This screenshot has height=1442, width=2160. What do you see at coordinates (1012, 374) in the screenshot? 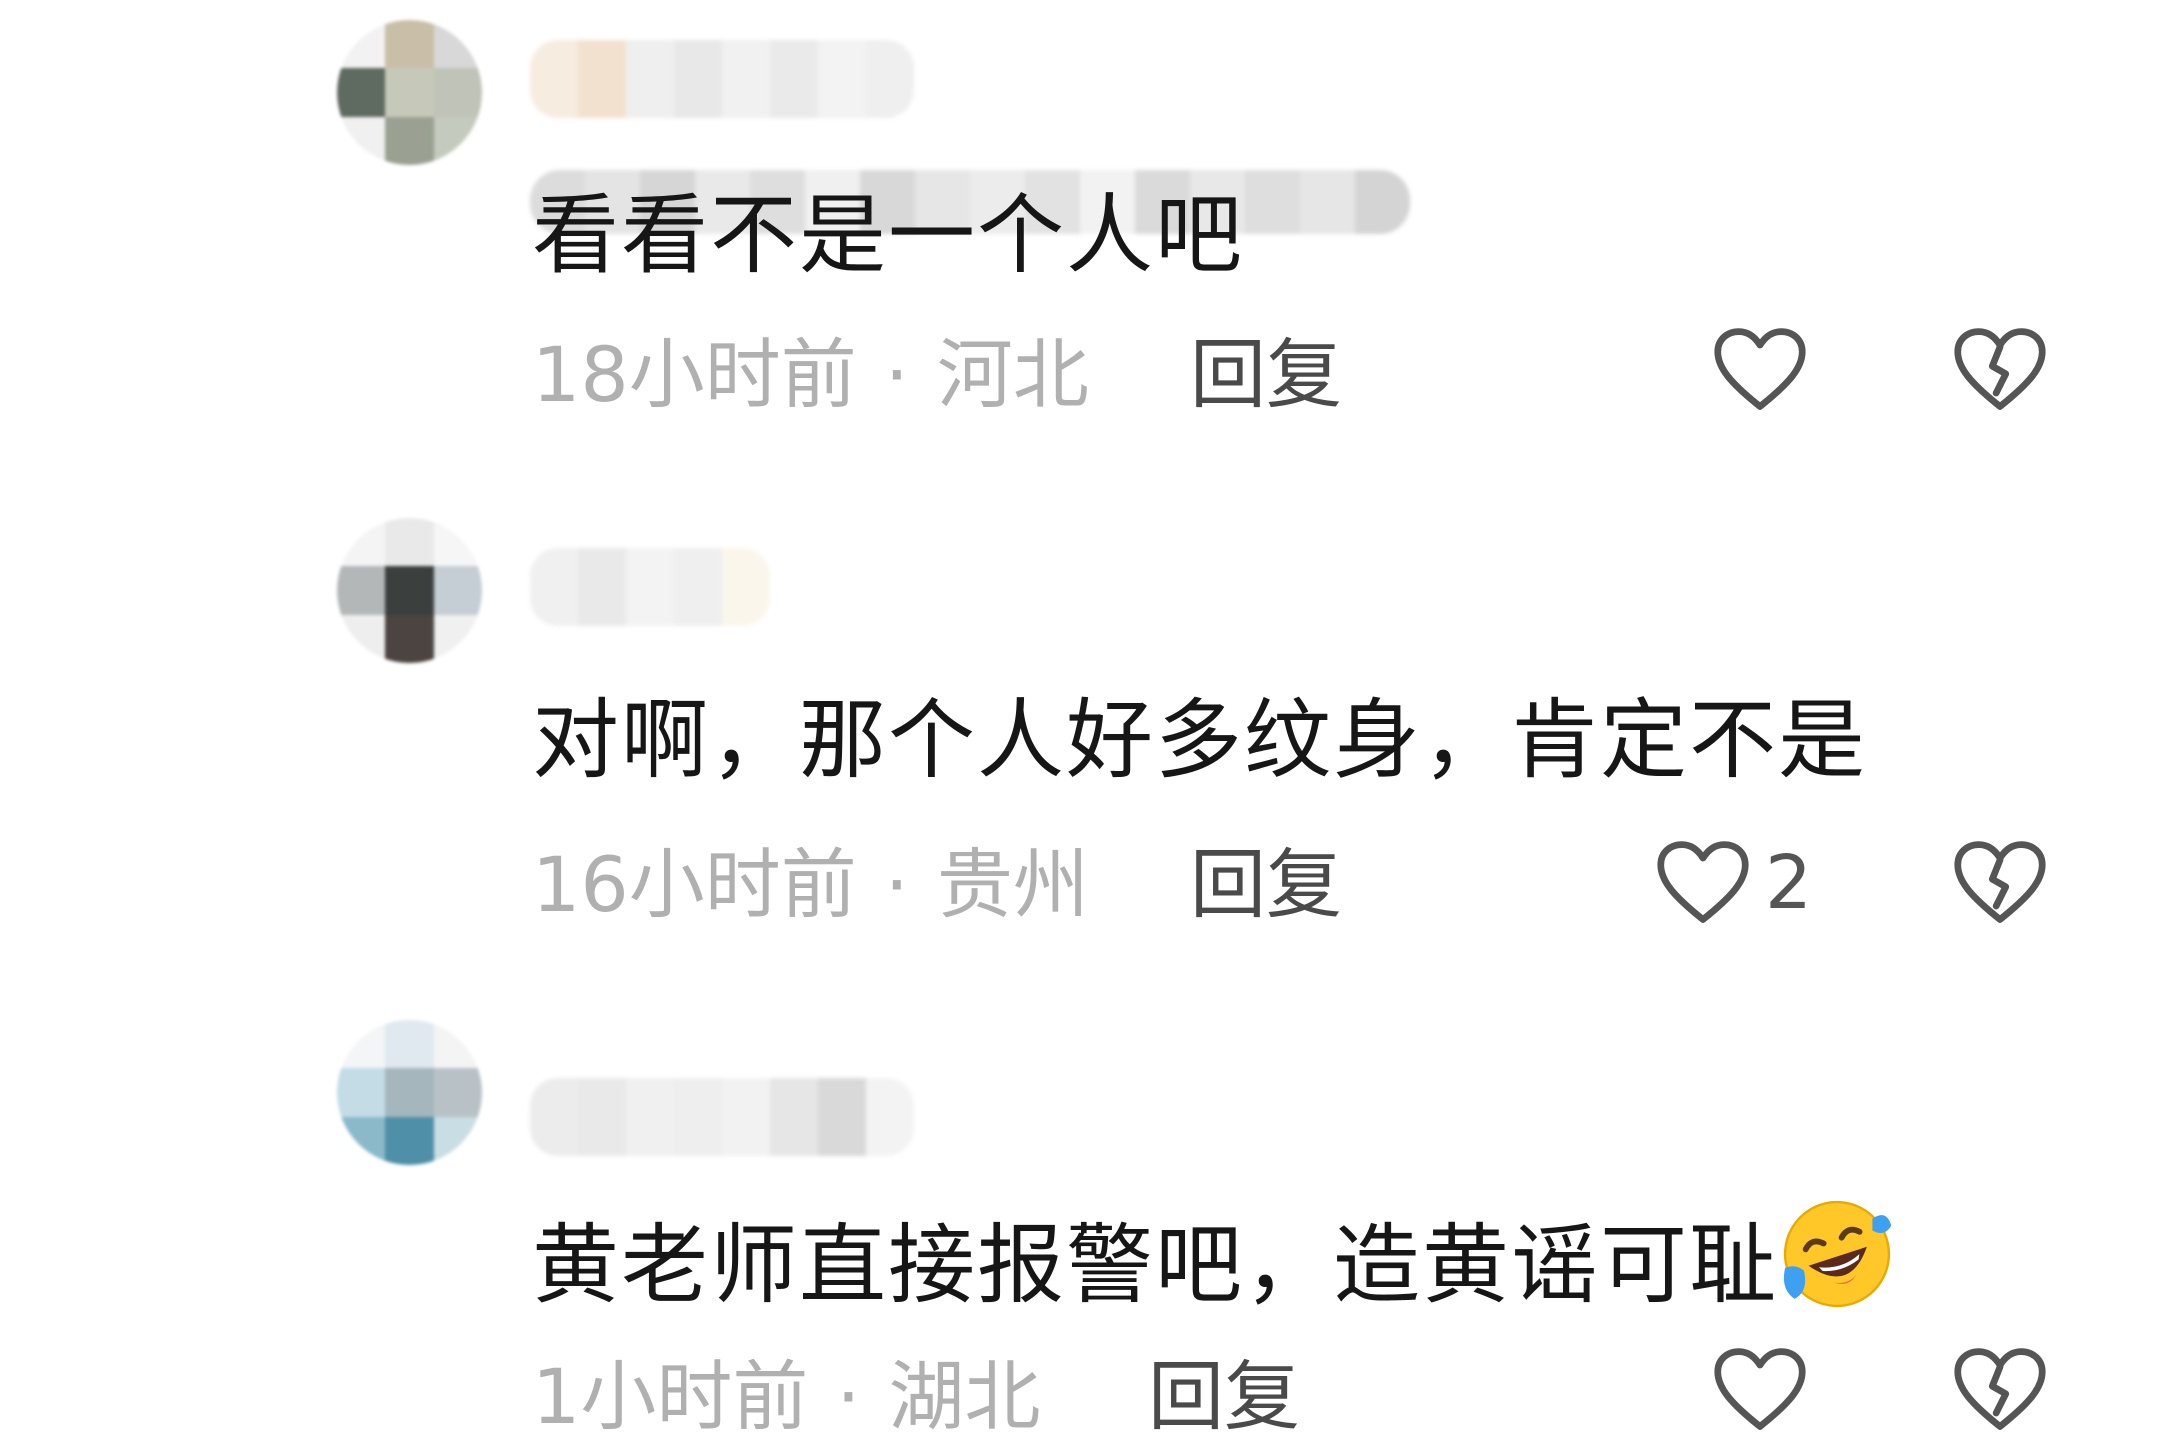
I see `comment-location: 河北` at bounding box center [1012, 374].